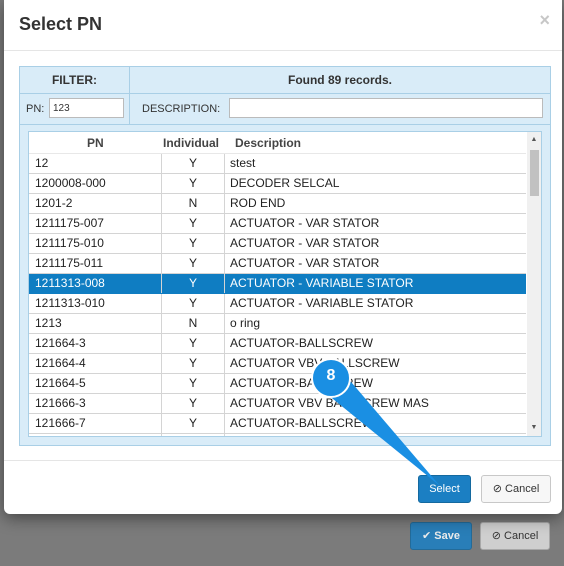 This screenshot has width=564, height=566. Describe the element at coordinates (70, 183) in the screenshot. I see `cell-pn: 1200008-000` at that location.